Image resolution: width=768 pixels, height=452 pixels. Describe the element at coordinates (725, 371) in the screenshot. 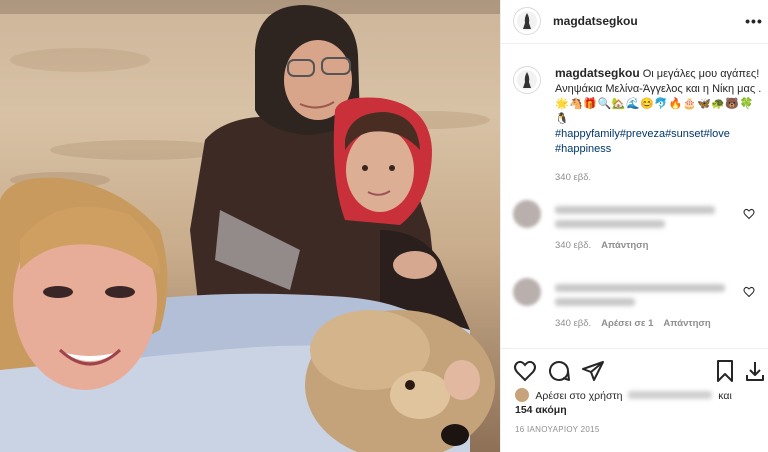

I see `bookmark-icon` at that location.